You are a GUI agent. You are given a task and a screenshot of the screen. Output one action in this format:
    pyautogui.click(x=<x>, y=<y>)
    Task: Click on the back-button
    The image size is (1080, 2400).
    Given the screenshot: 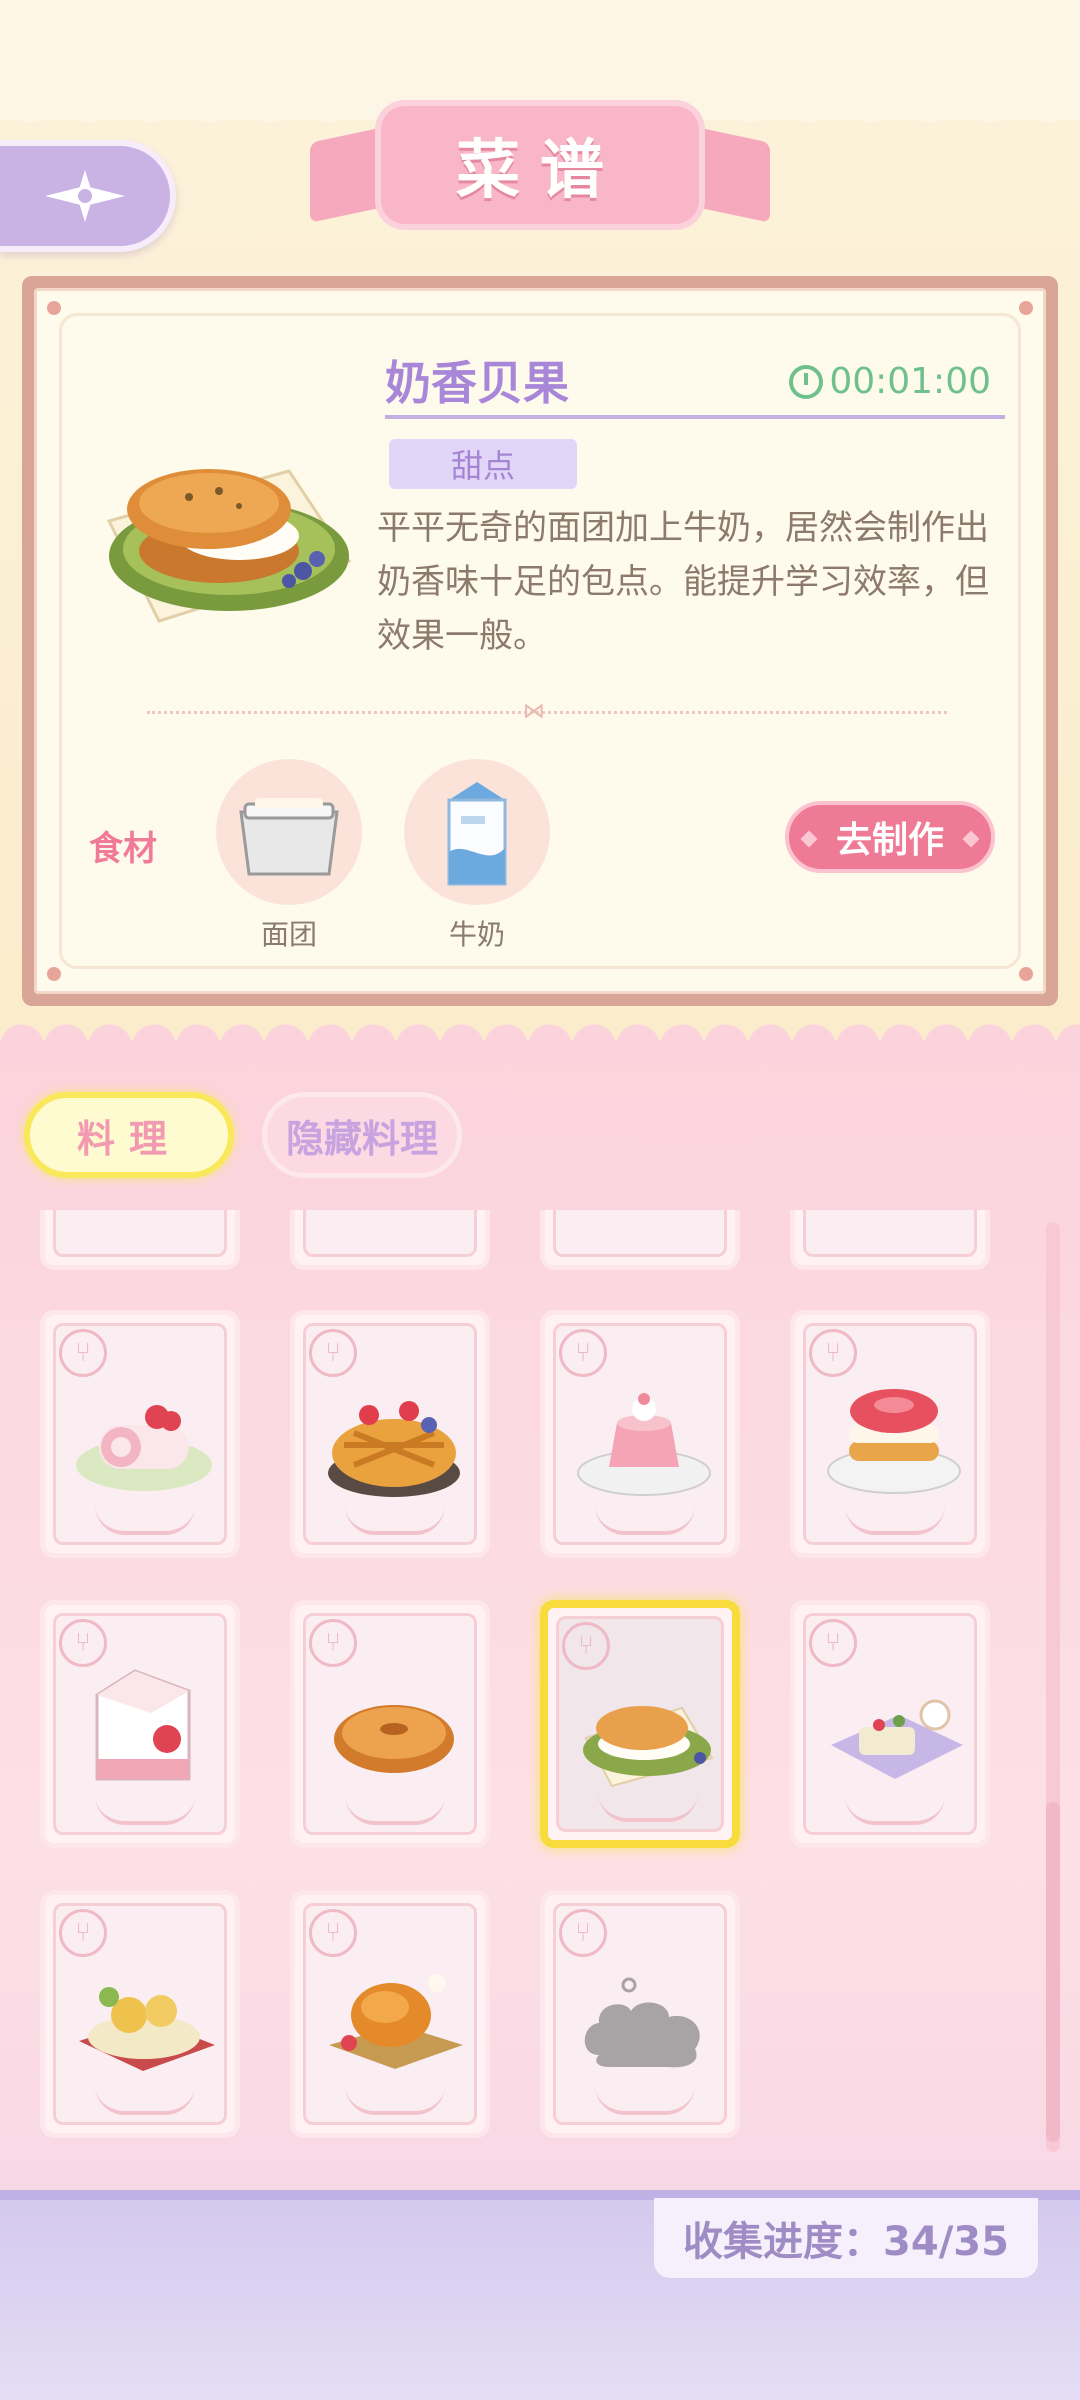 What is the action you would take?
    pyautogui.click(x=88, y=196)
    